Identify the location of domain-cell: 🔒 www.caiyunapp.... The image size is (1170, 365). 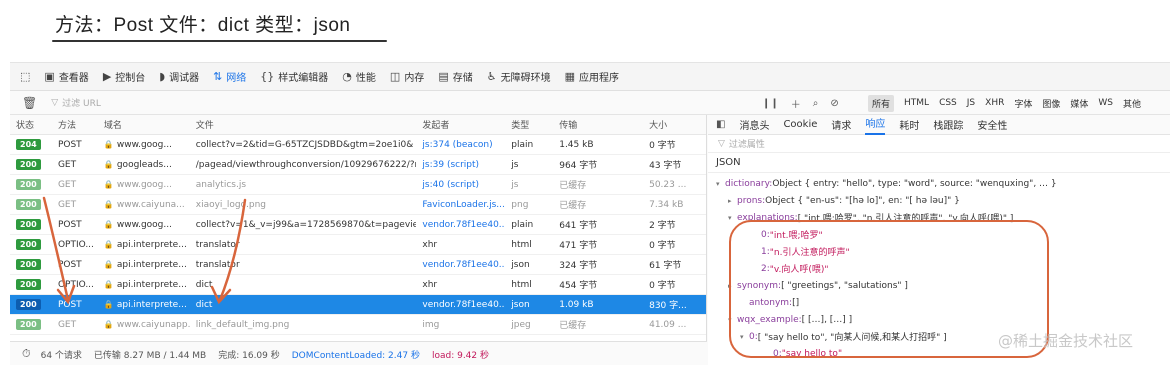
(144, 325).